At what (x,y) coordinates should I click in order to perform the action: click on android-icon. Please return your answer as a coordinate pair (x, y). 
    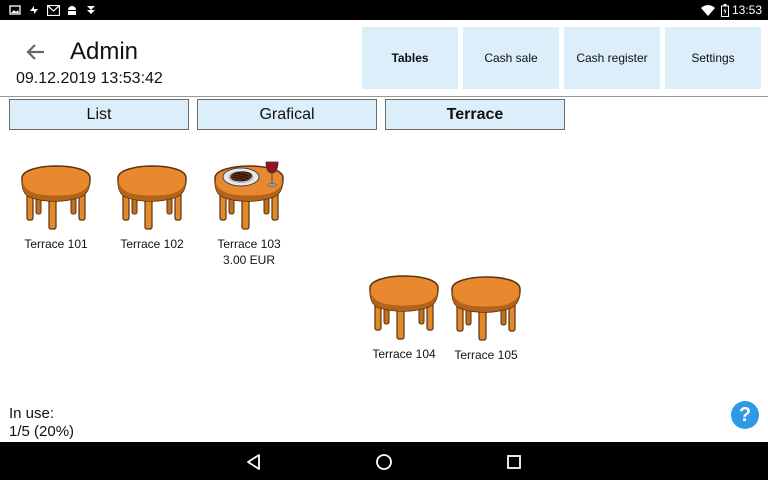
    Looking at the image, I should click on (72, 10).